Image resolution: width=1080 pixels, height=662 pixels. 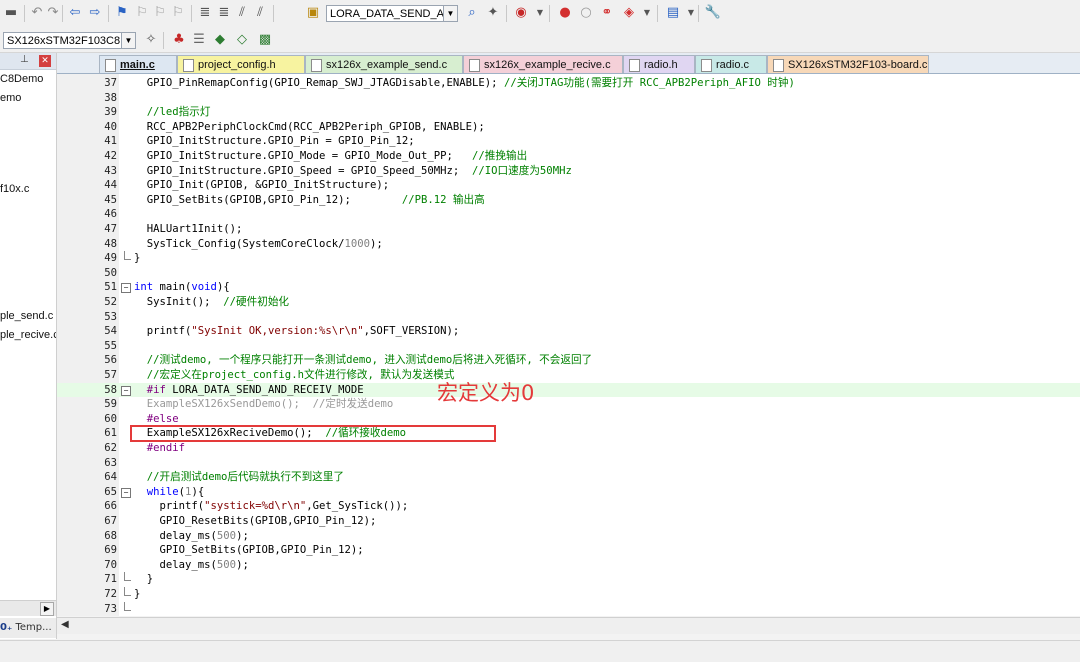 What do you see at coordinates (568, 258) in the screenshot?
I see `code-line: 49}` at bounding box center [568, 258].